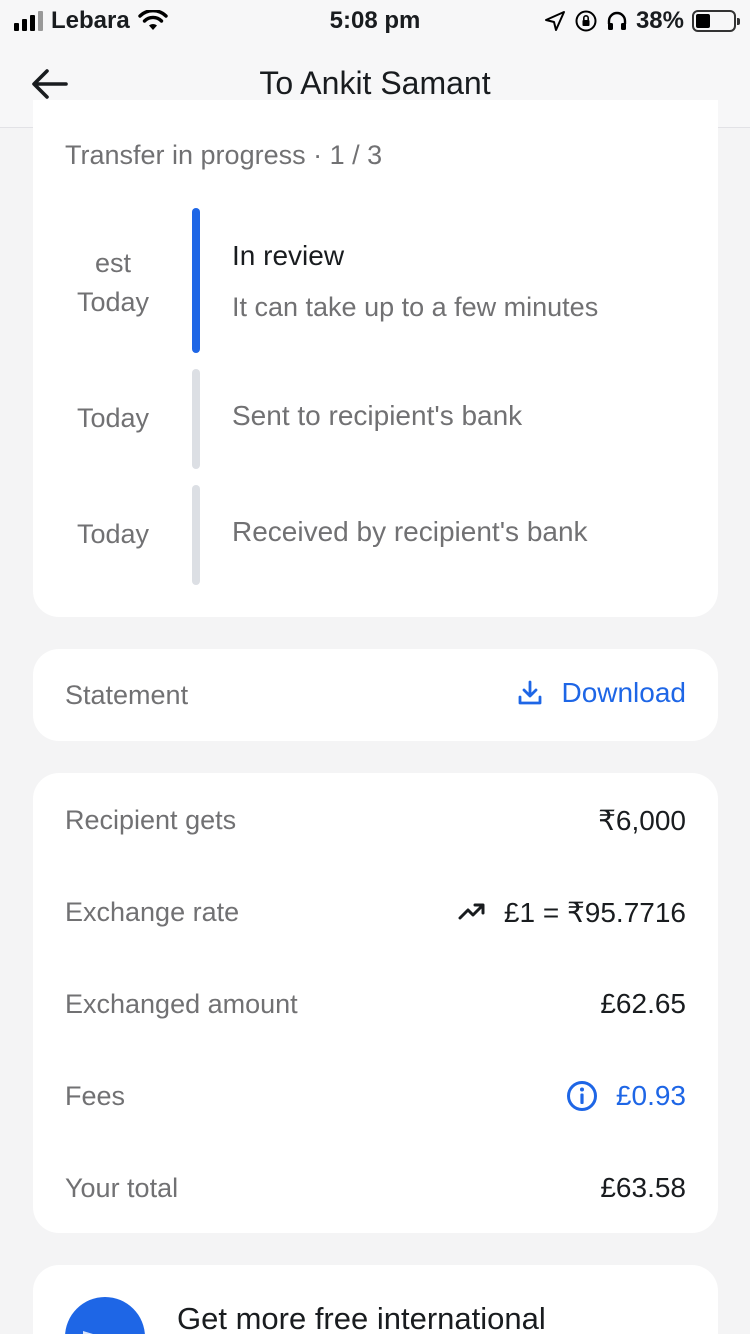 The image size is (750, 1334). I want to click on download-button: Download, so click(601, 693).